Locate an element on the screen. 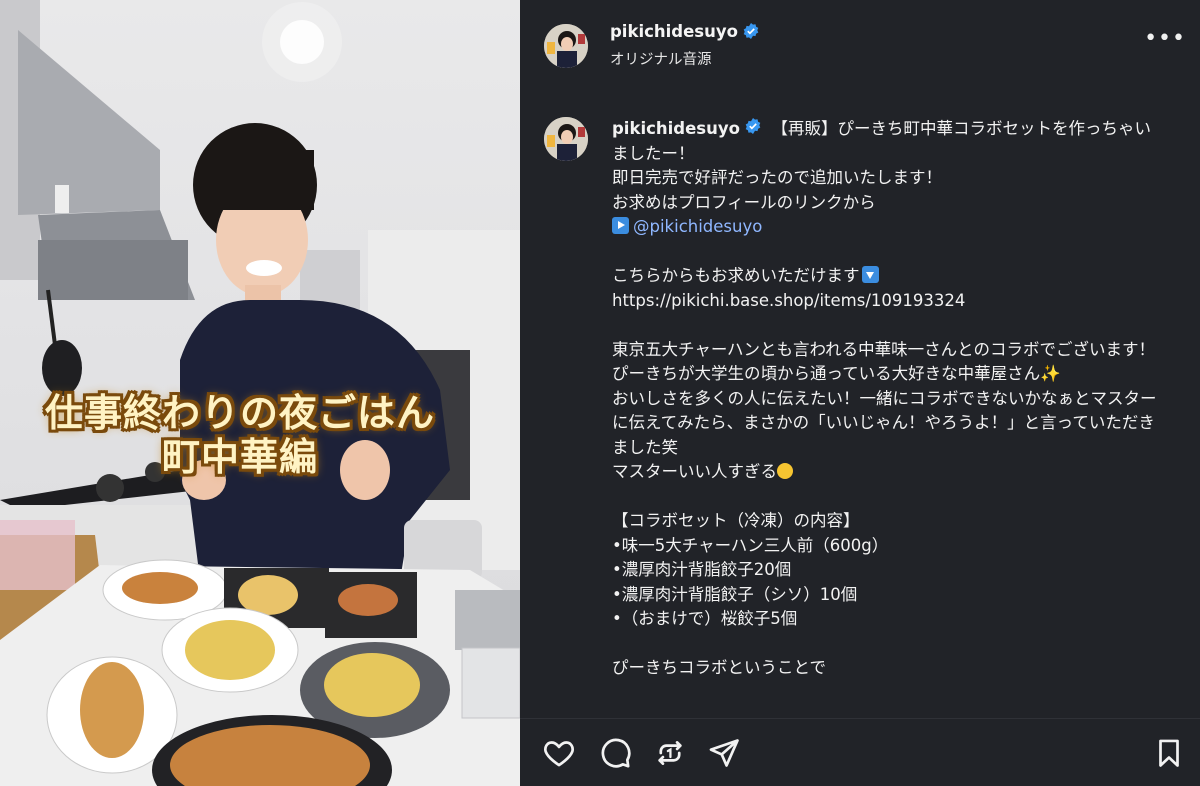 The height and width of the screenshot is (786, 1200). mention-link: @pikichidesuyo is located at coordinates (697, 226).